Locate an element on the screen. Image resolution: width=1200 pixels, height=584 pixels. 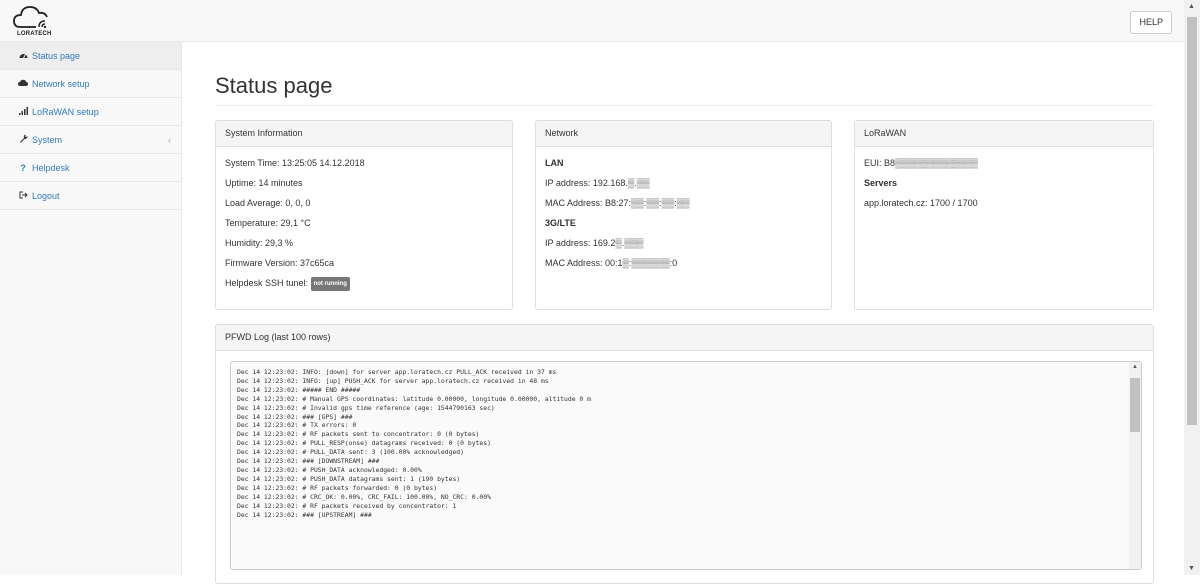
lan-mac-address: MAC Address: B8:27:▒▒:▒▒:▒▒:▒▒ is located at coordinates (617, 203).